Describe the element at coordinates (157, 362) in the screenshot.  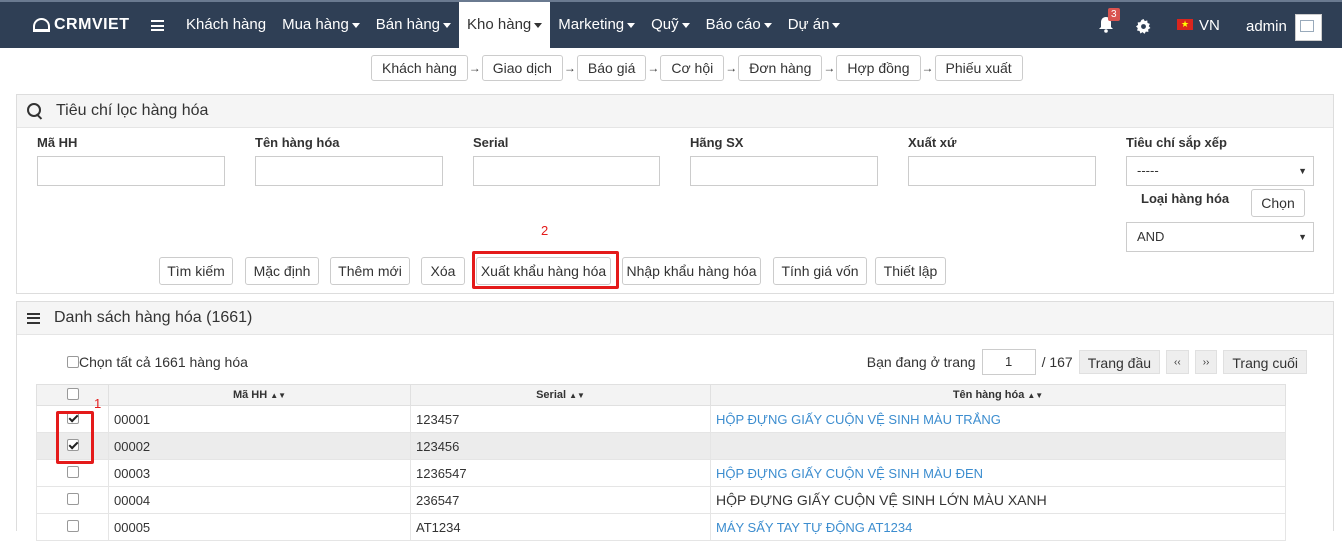
I see `select-all: Chọn tất cả 1661 hàng hóa` at that location.